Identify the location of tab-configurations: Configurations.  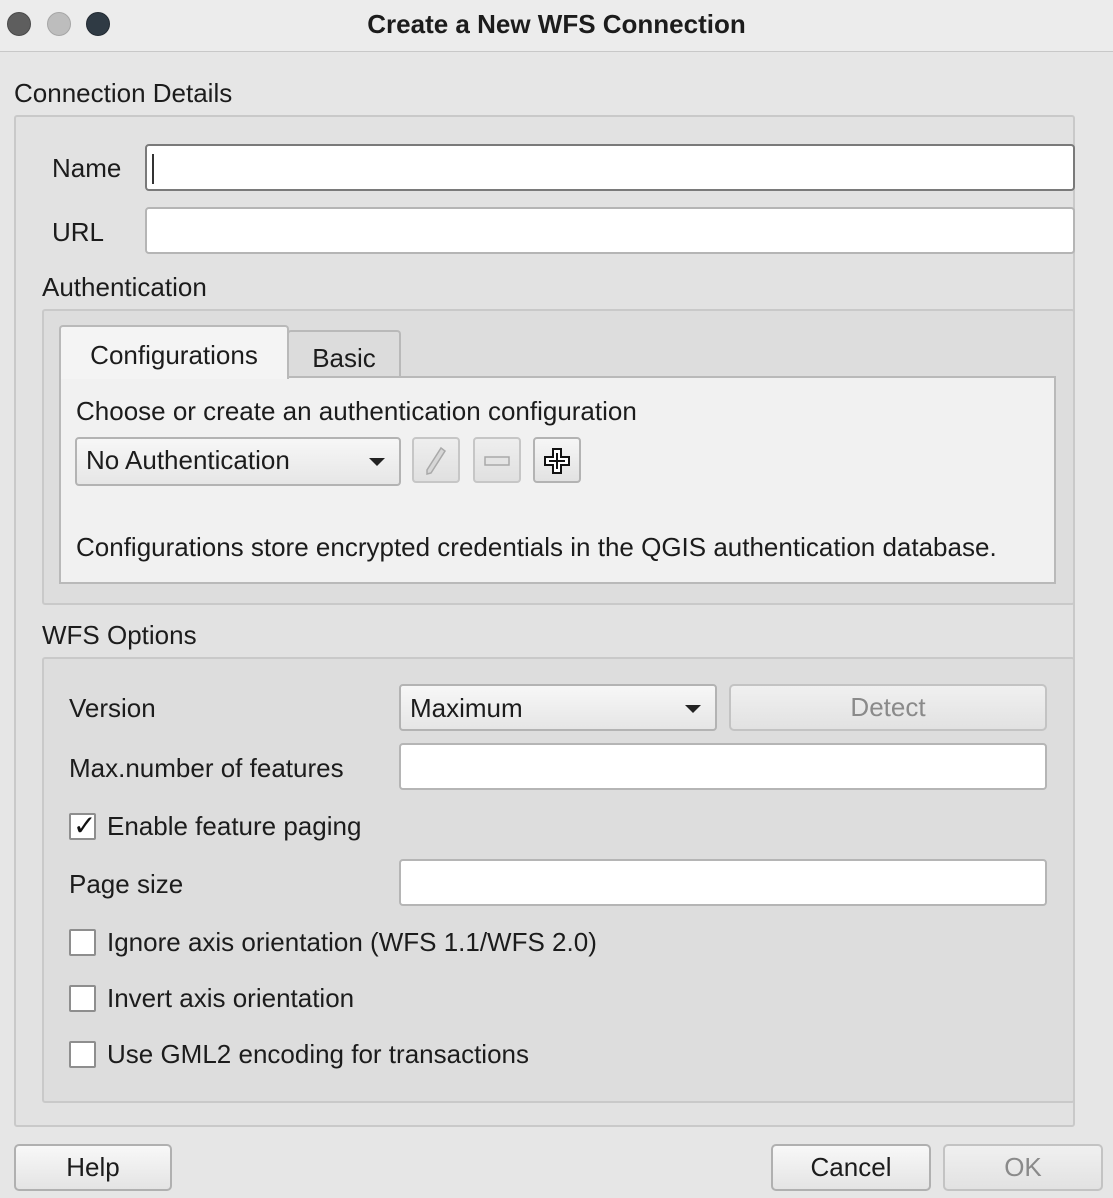
(174, 352).